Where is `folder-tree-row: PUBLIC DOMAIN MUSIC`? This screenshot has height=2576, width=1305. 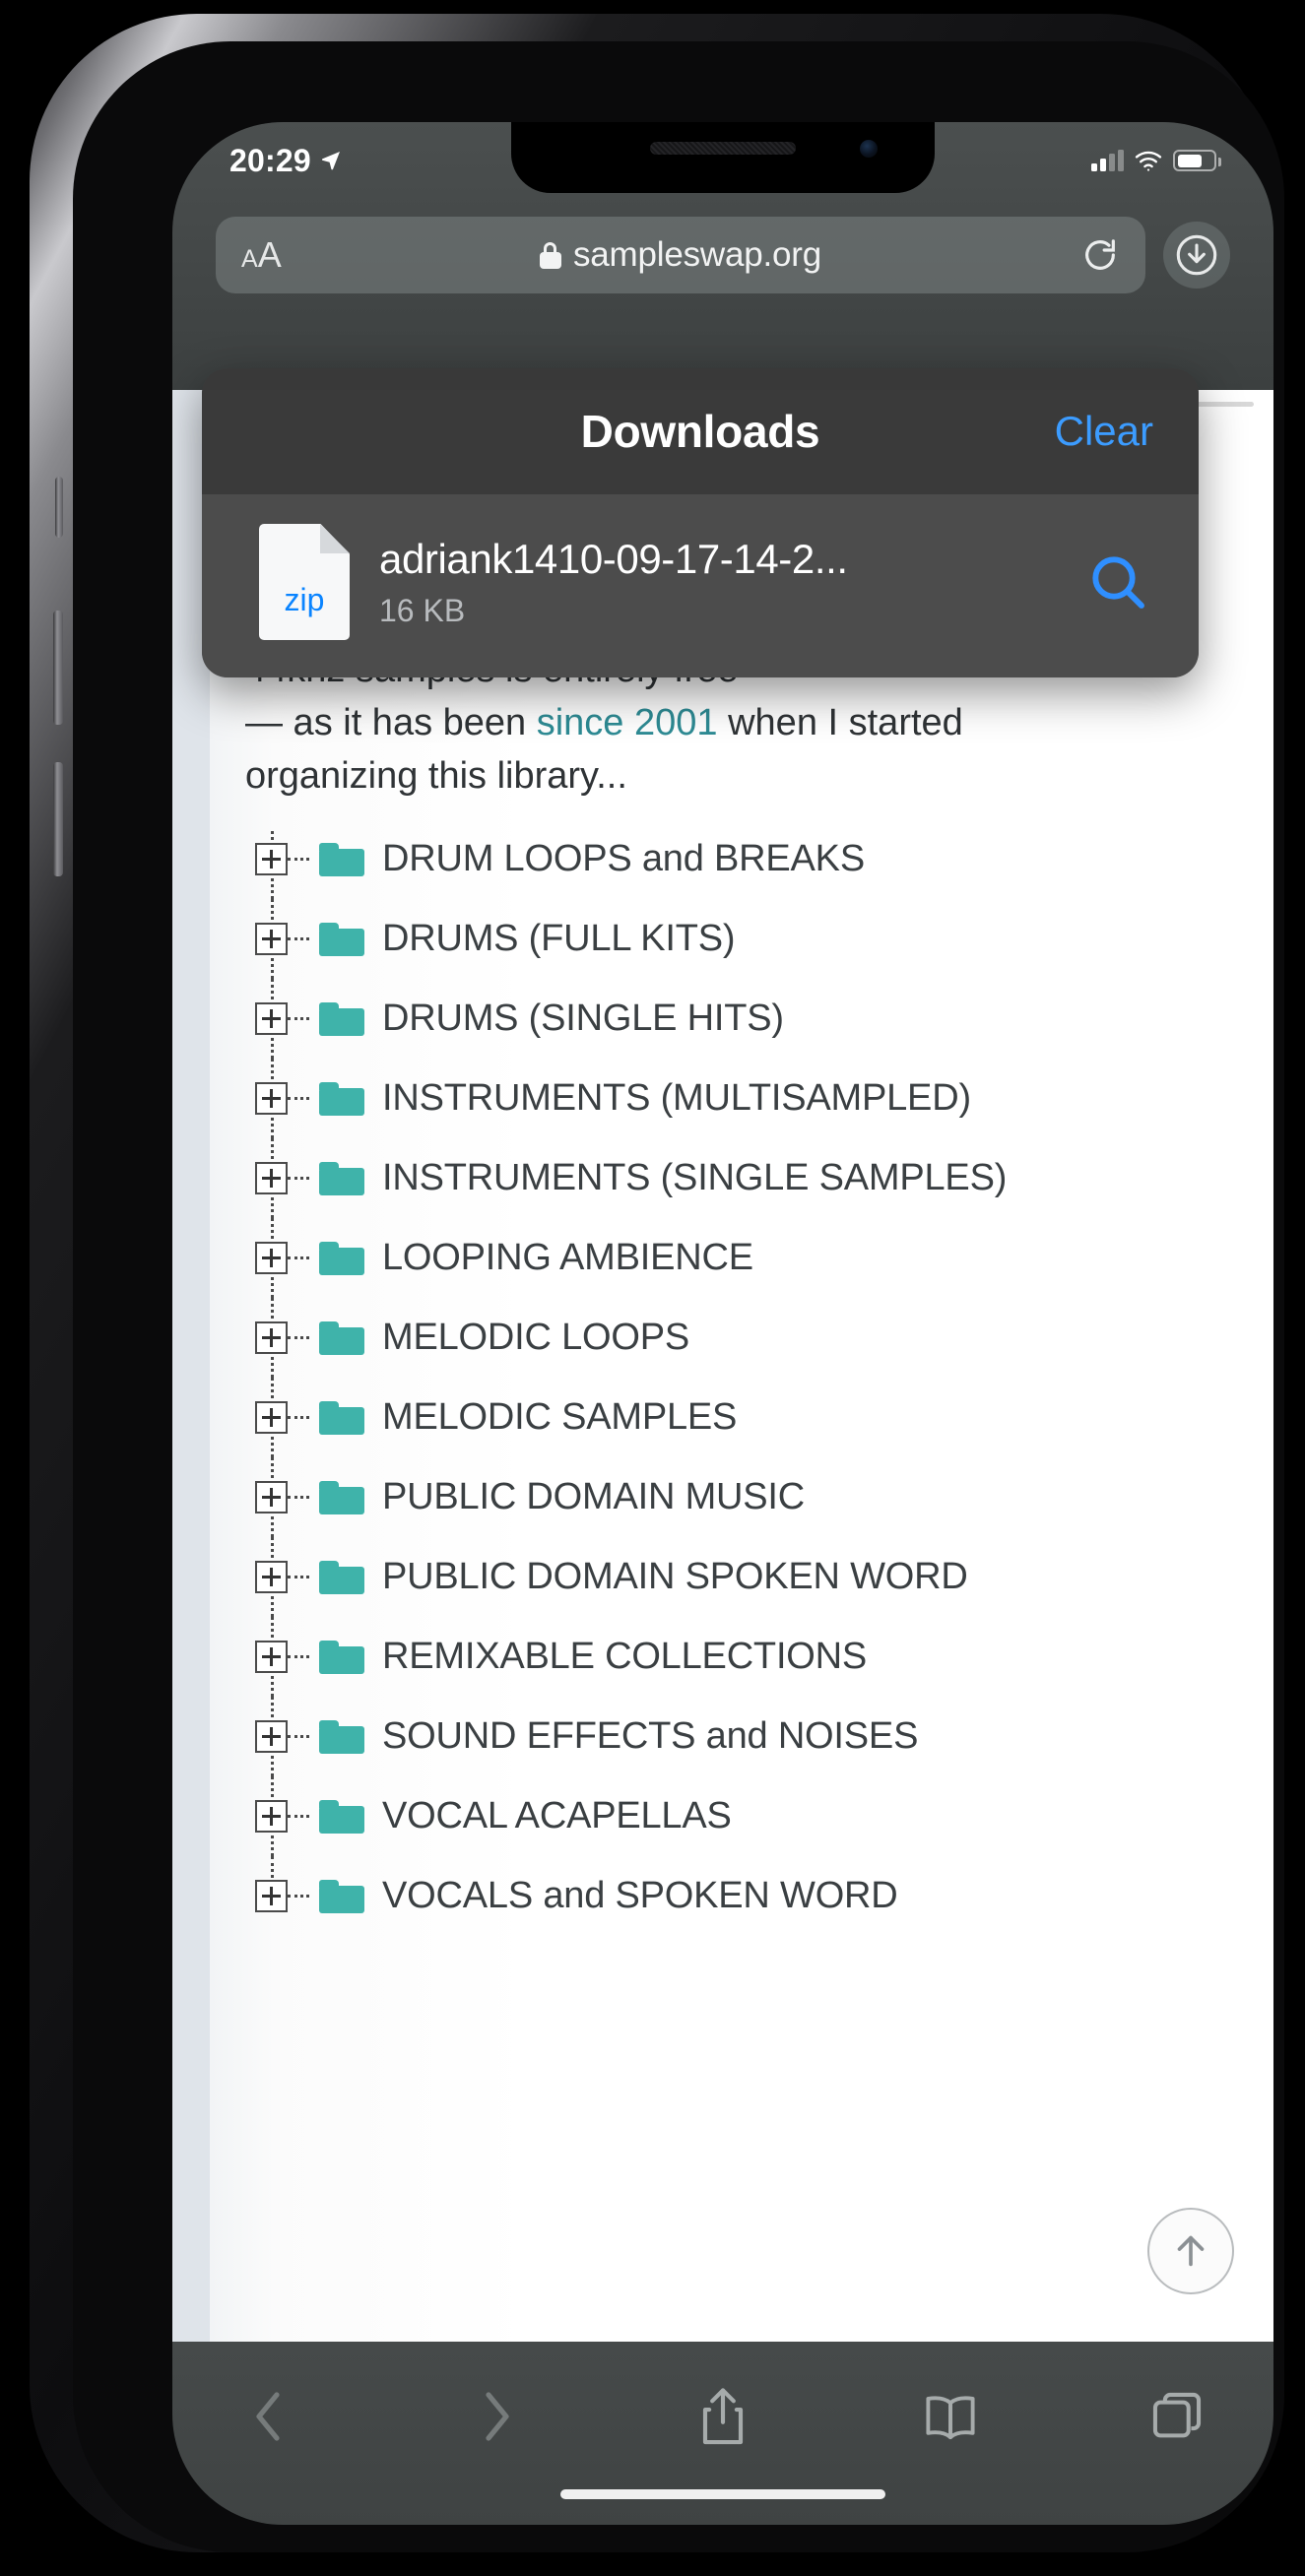 folder-tree-row: PUBLIC DOMAIN MUSIC is located at coordinates (749, 1497).